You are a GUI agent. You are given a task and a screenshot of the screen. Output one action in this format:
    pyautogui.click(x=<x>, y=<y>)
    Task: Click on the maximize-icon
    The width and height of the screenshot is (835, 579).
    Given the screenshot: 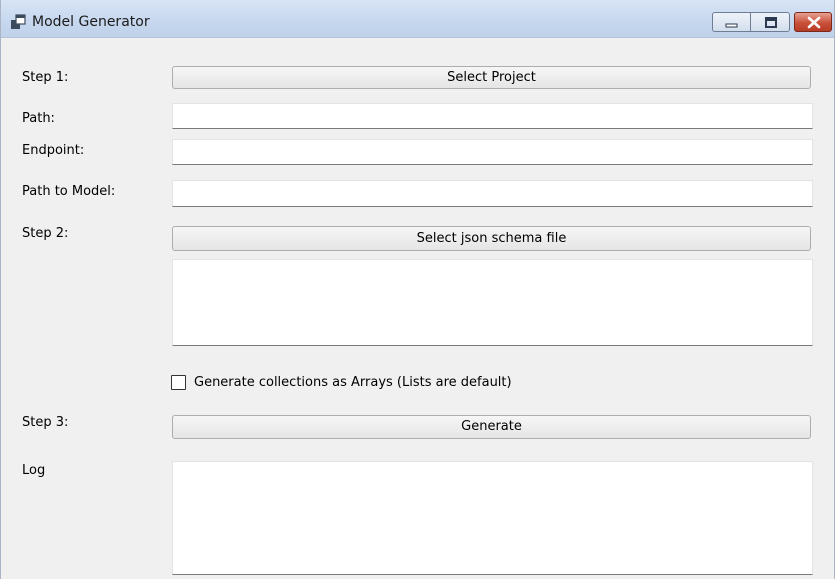 What is the action you would take?
    pyautogui.click(x=771, y=22)
    